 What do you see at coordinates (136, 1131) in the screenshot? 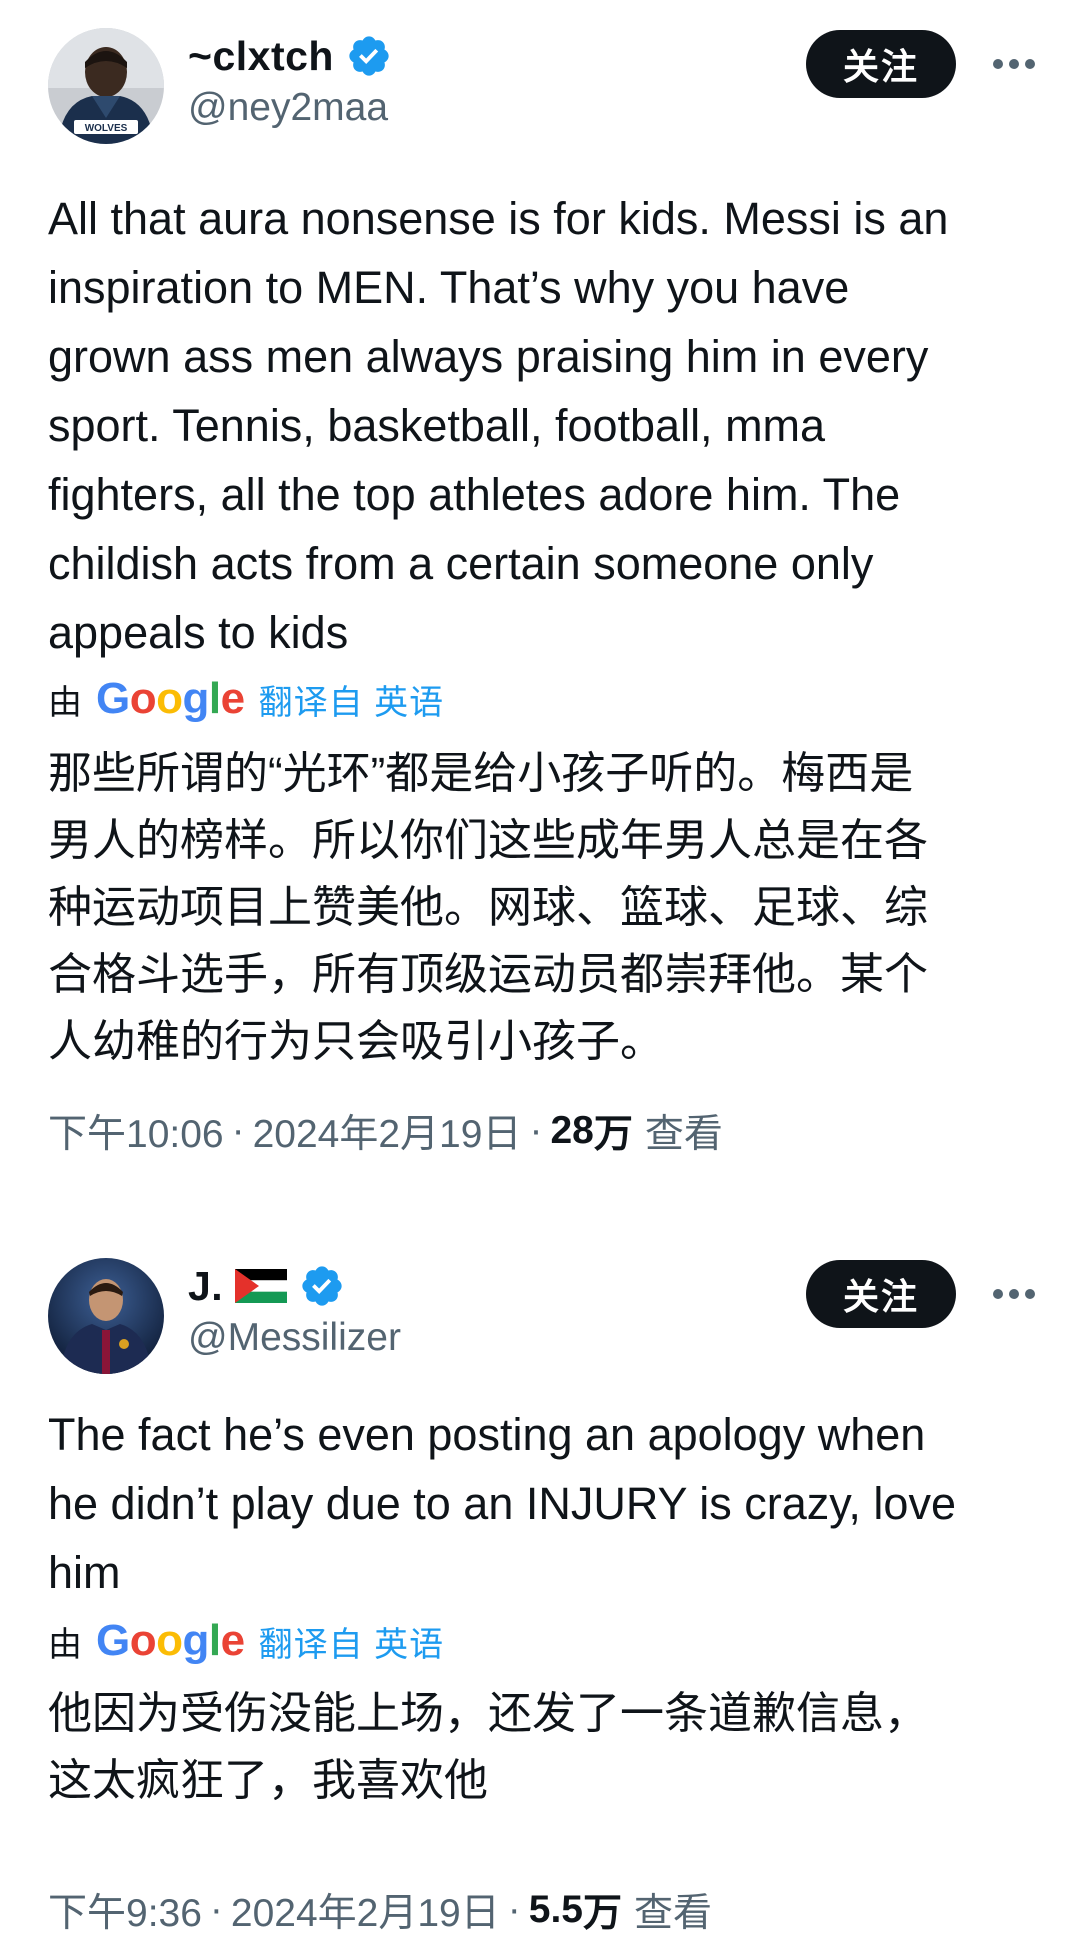
I see `tweet-time: 下午10:06` at bounding box center [136, 1131].